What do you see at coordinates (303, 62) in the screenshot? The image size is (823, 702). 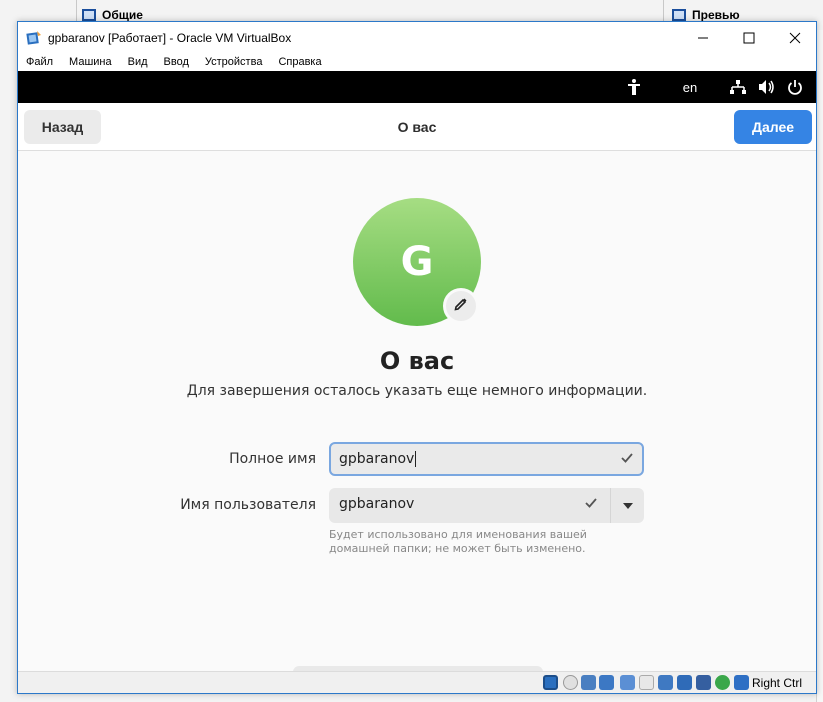 I see `menu-help: Справка` at bounding box center [303, 62].